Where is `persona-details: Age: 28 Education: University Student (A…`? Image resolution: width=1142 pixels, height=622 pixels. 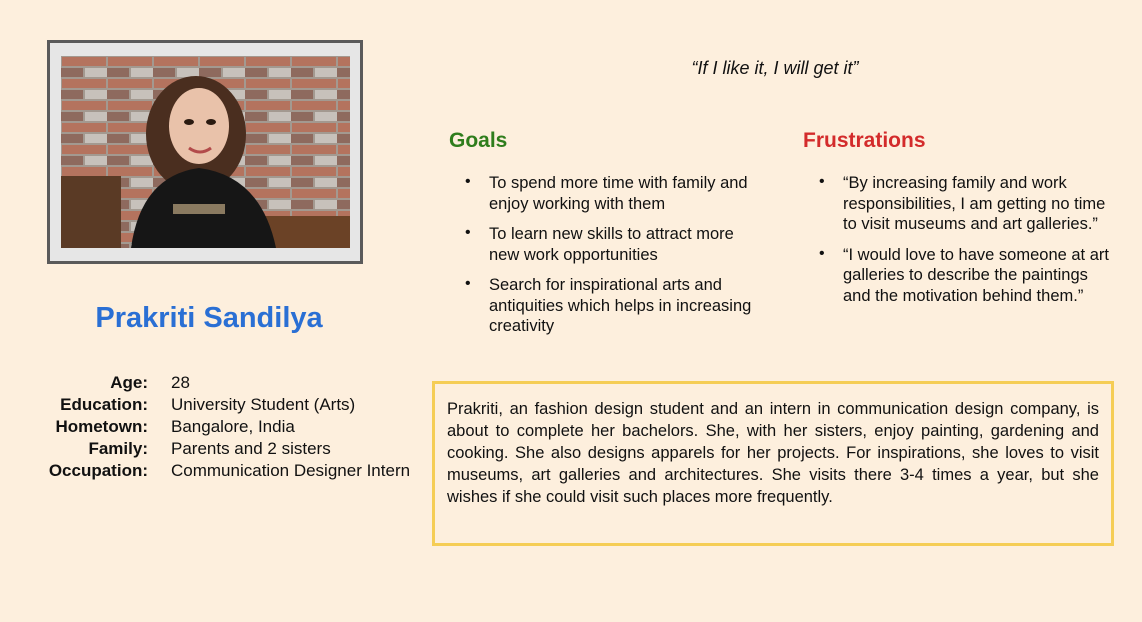 persona-details: Age: 28 Education: University Student (A… is located at coordinates (215, 427).